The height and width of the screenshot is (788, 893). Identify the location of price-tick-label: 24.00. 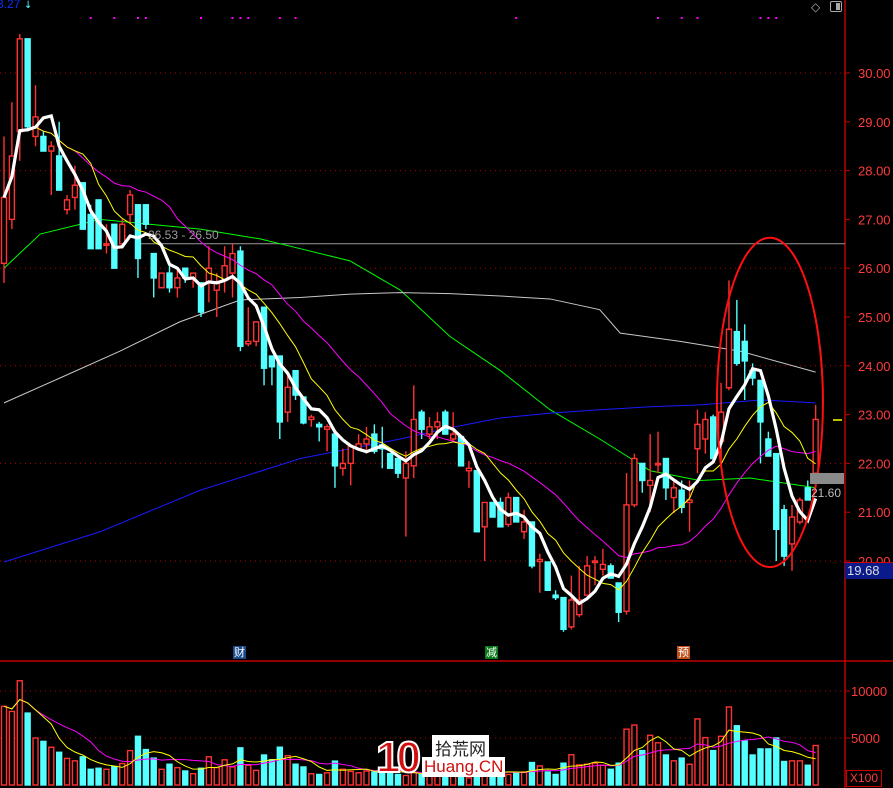
(874, 366).